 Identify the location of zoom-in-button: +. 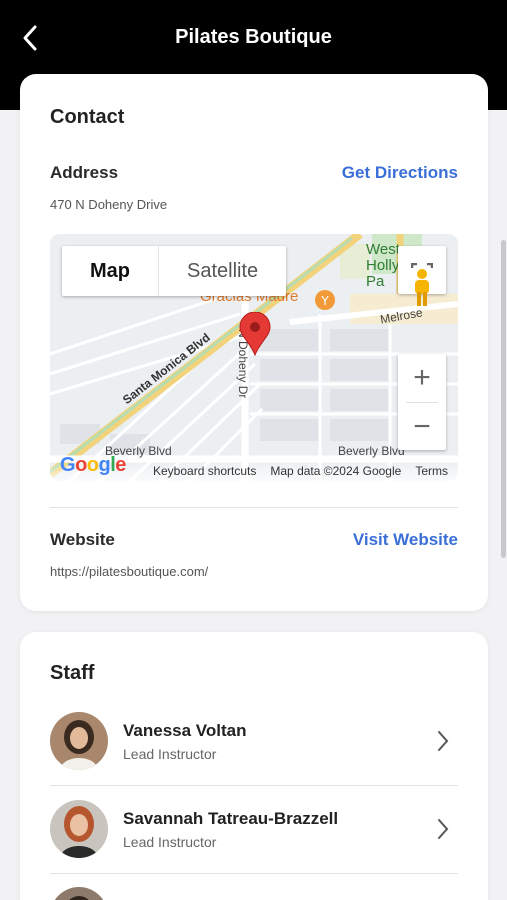
(422, 378).